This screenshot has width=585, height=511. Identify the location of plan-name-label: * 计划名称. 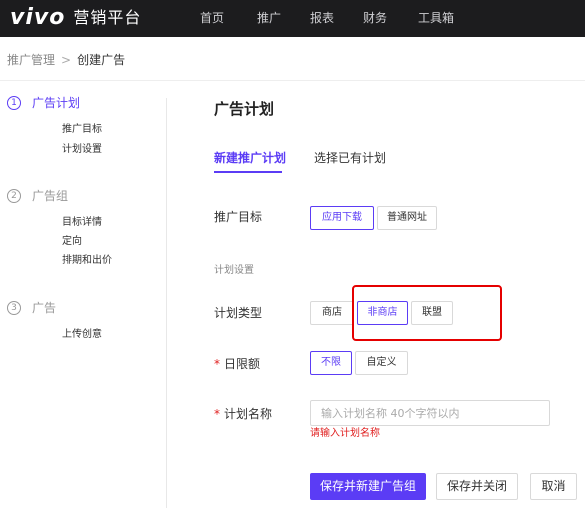
(243, 414).